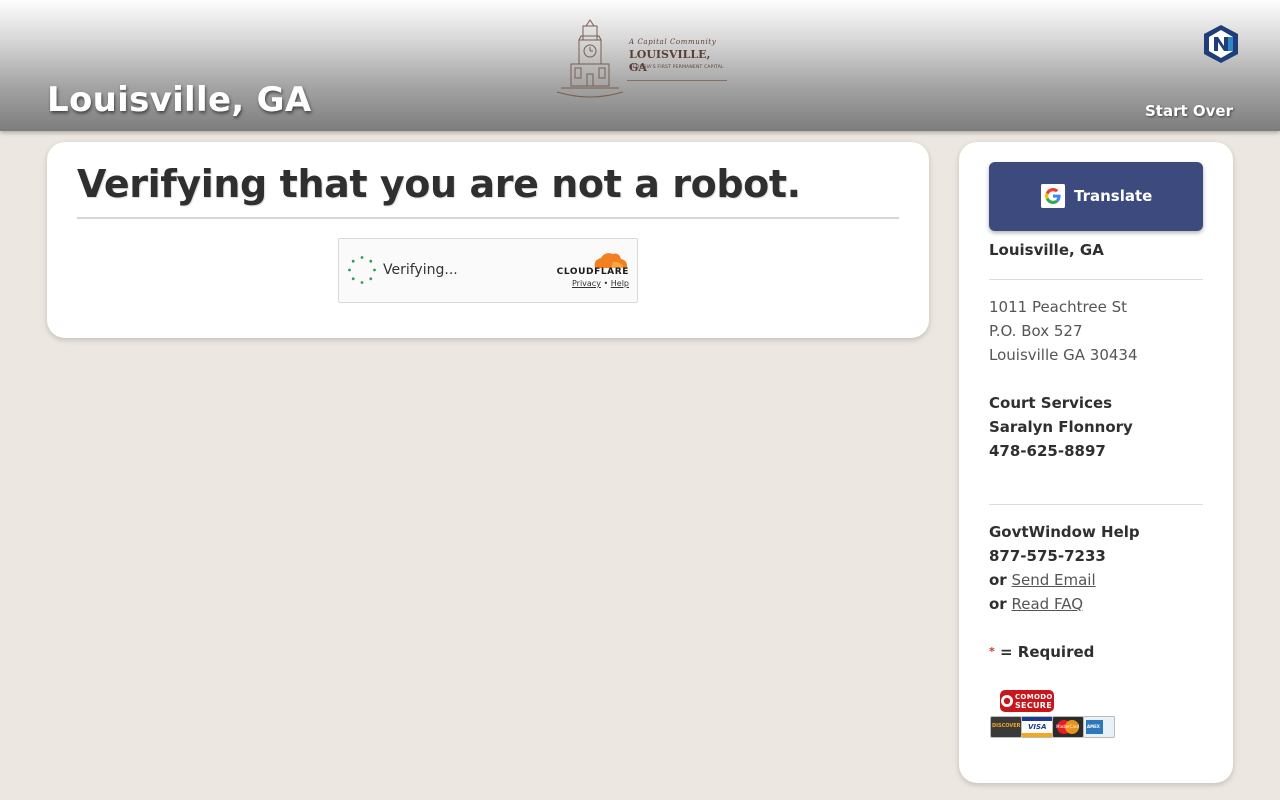 This screenshot has height=800, width=1280. Describe the element at coordinates (592, 272) in the screenshot. I see `cloudflare-brand: CLOUDFLARE` at that location.